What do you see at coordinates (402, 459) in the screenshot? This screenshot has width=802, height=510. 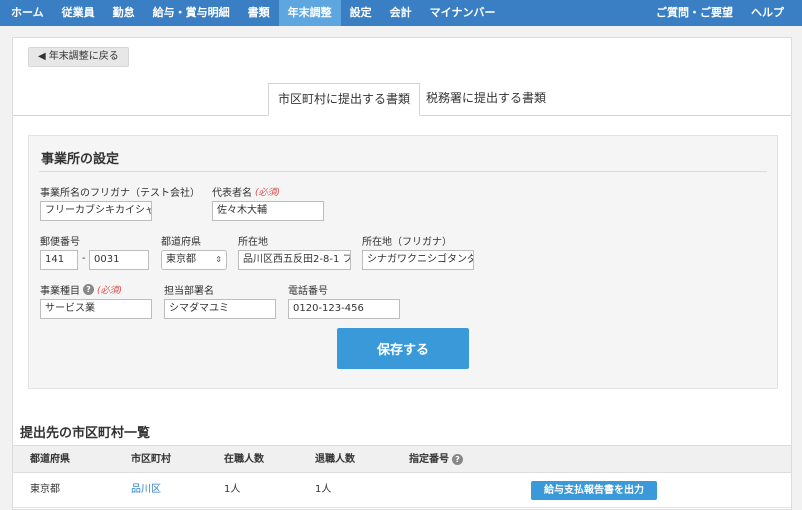 I see `table-header: 都道府県 市区町村 在職人数 退職人数 指定番号 ?` at bounding box center [402, 459].